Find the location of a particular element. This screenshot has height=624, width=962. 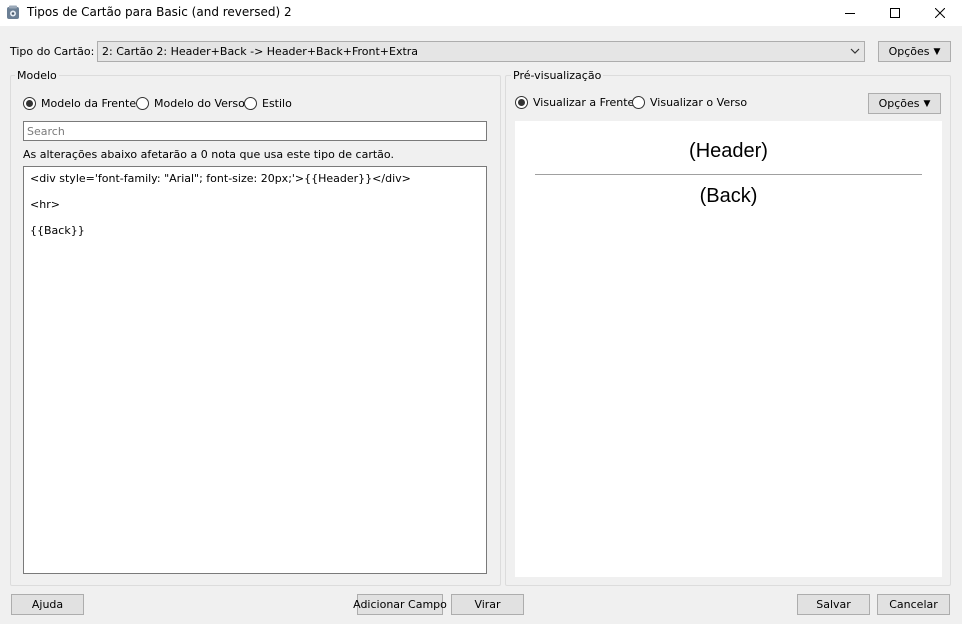

radio-preview-front: Visualizar a Frente is located at coordinates (574, 102).